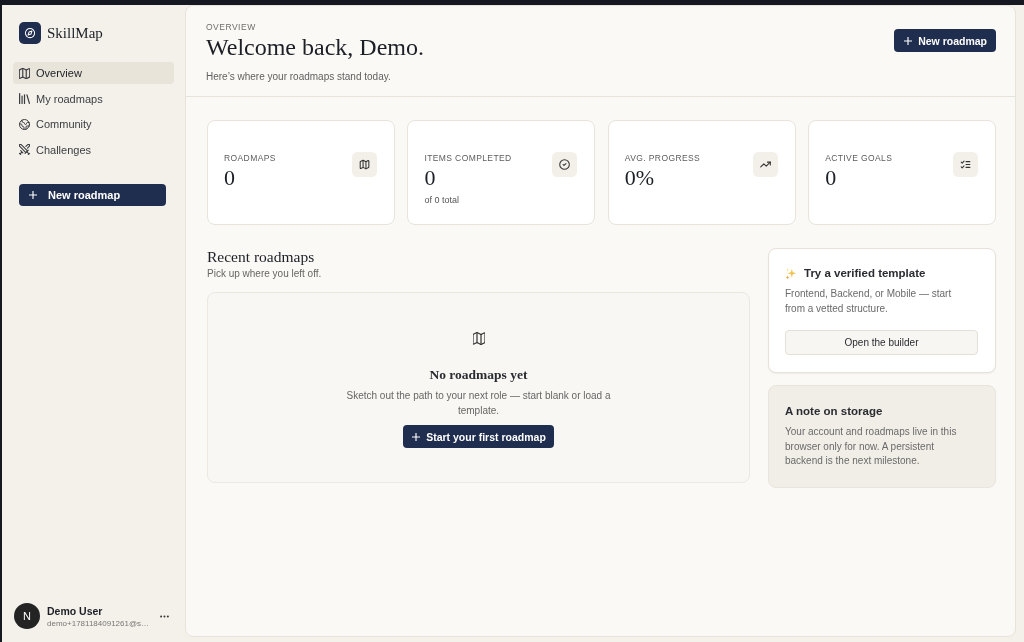  Describe the element at coordinates (93, 73) in the screenshot. I see `nav-item: Overview` at that location.